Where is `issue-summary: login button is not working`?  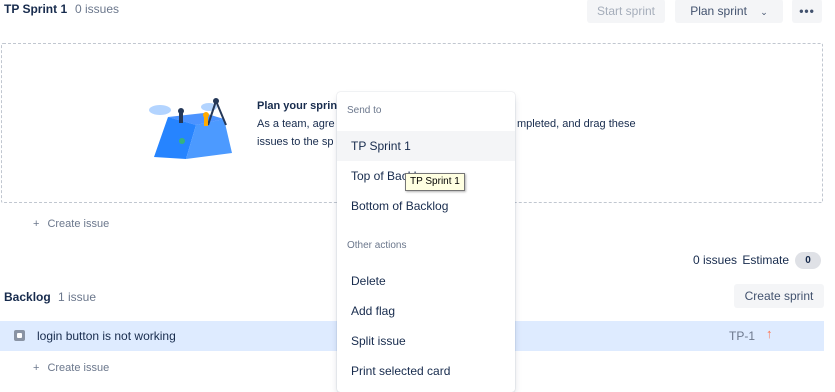
issue-summary: login button is not working is located at coordinates (106, 336).